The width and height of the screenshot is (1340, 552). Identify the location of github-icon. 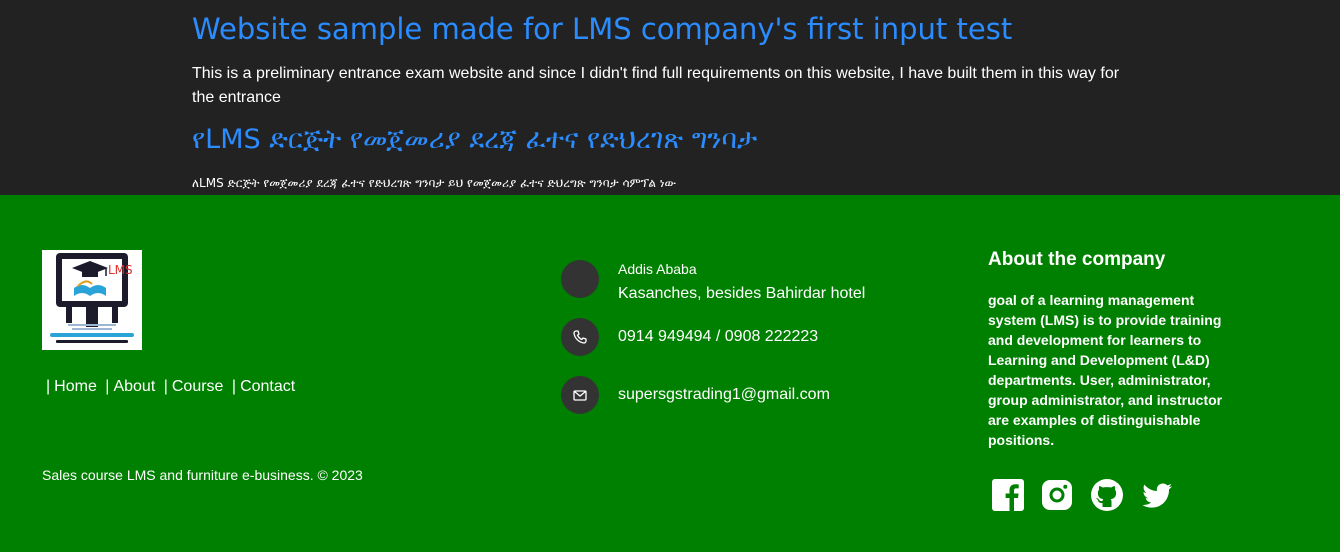
(1107, 495).